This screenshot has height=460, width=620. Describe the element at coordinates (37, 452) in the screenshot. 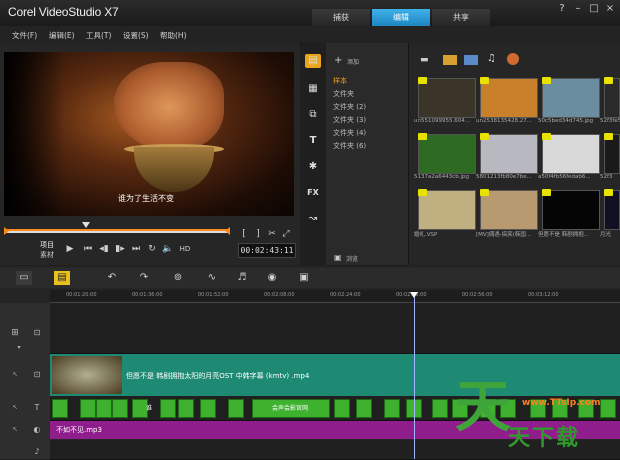

I see `music-track-icon: ♪` at that location.